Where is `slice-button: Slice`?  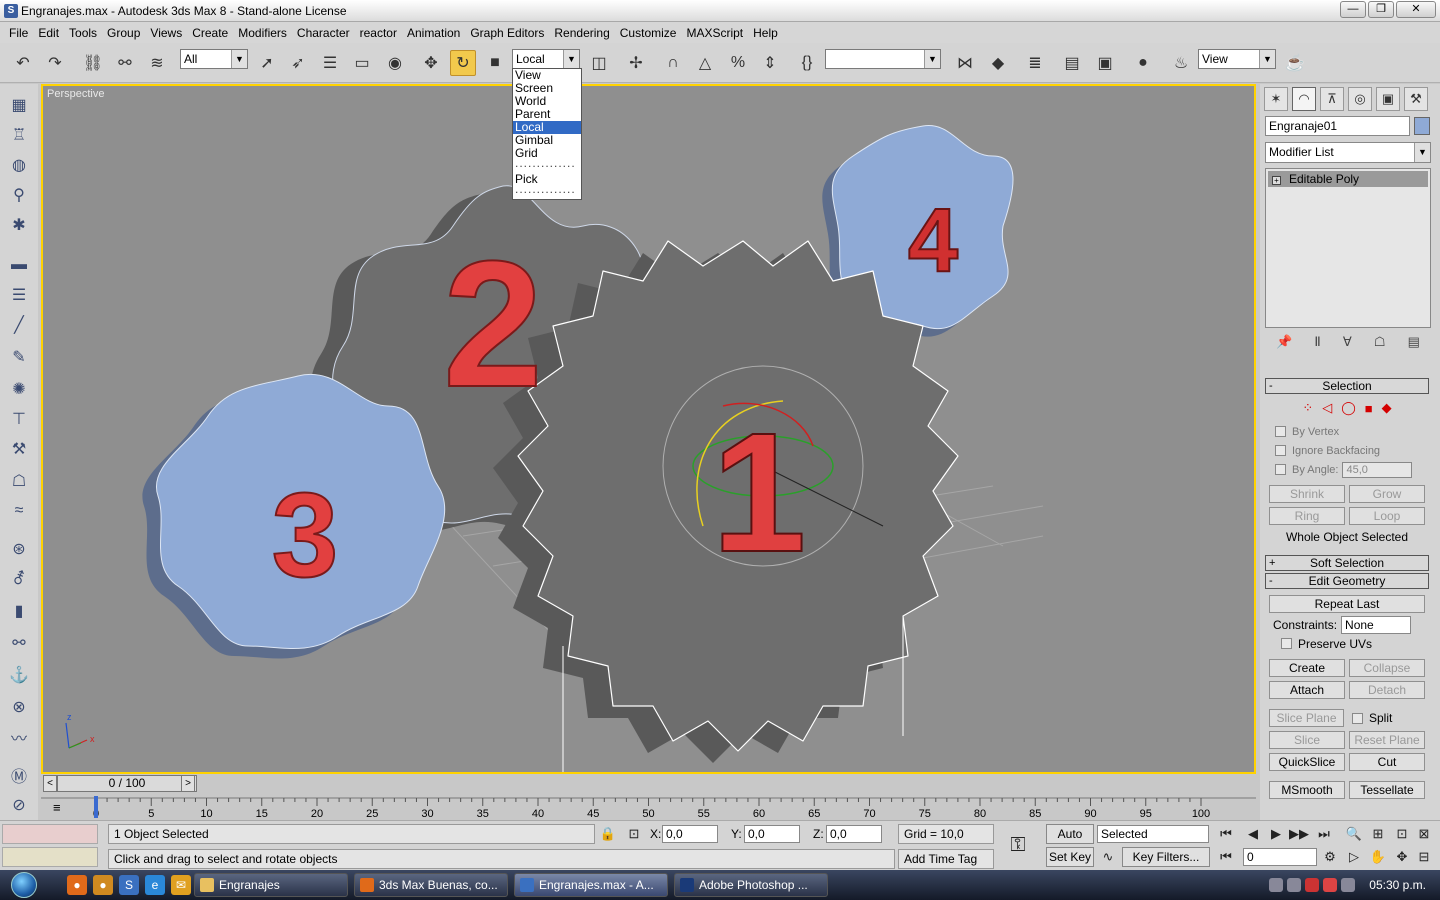
slice-button: Slice is located at coordinates (1307, 740).